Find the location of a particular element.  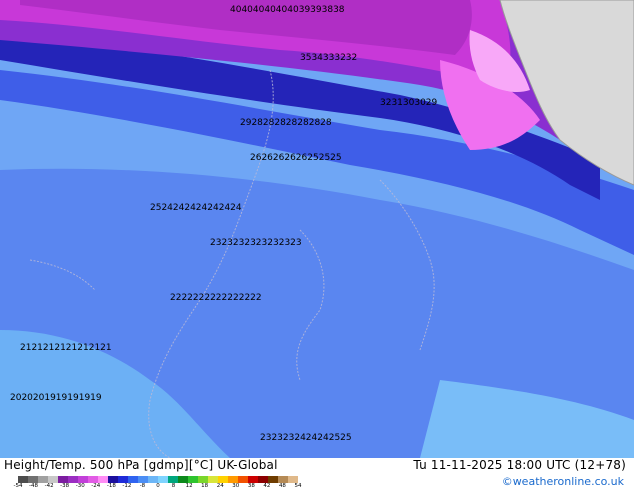

colorbar-tick-label: 8 is located at coordinates (173, 486).